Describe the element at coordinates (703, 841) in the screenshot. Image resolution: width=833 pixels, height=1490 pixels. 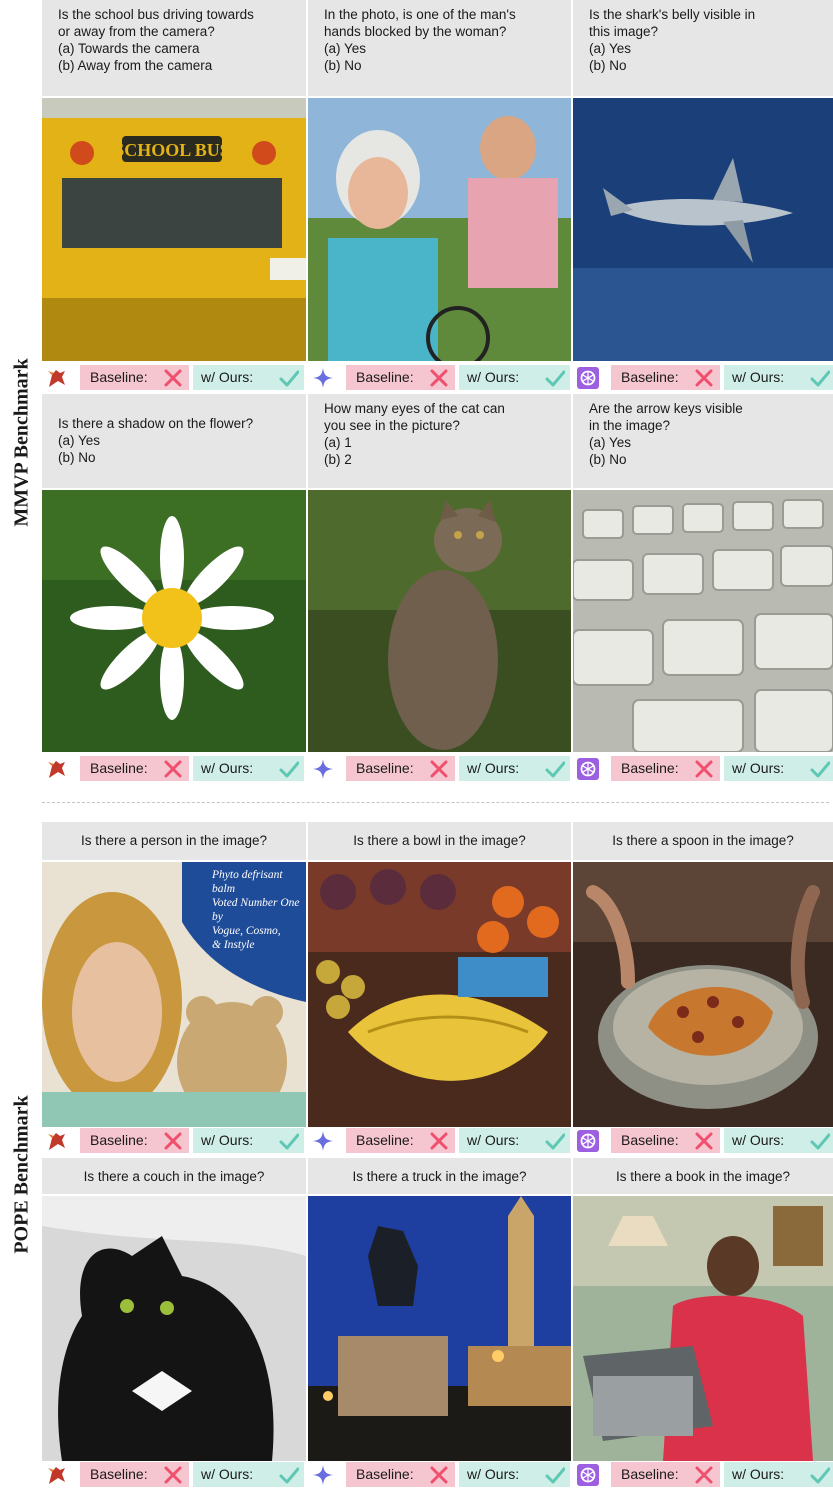
I see `question-box: Is there a spoon in the image?` at that location.